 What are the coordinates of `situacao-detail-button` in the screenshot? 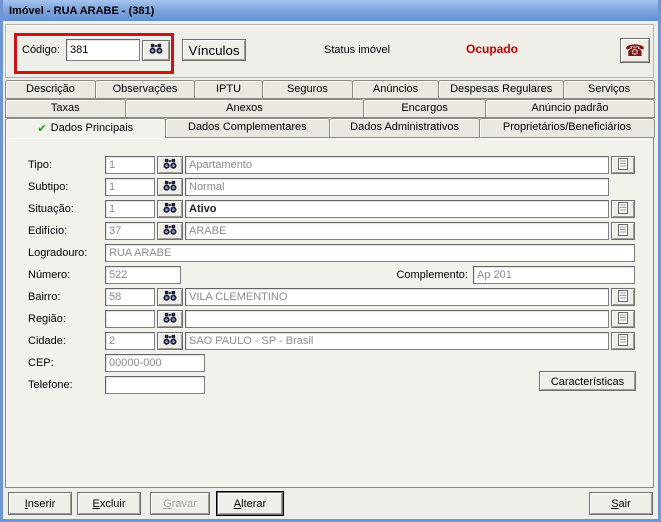 It's located at (623, 209).